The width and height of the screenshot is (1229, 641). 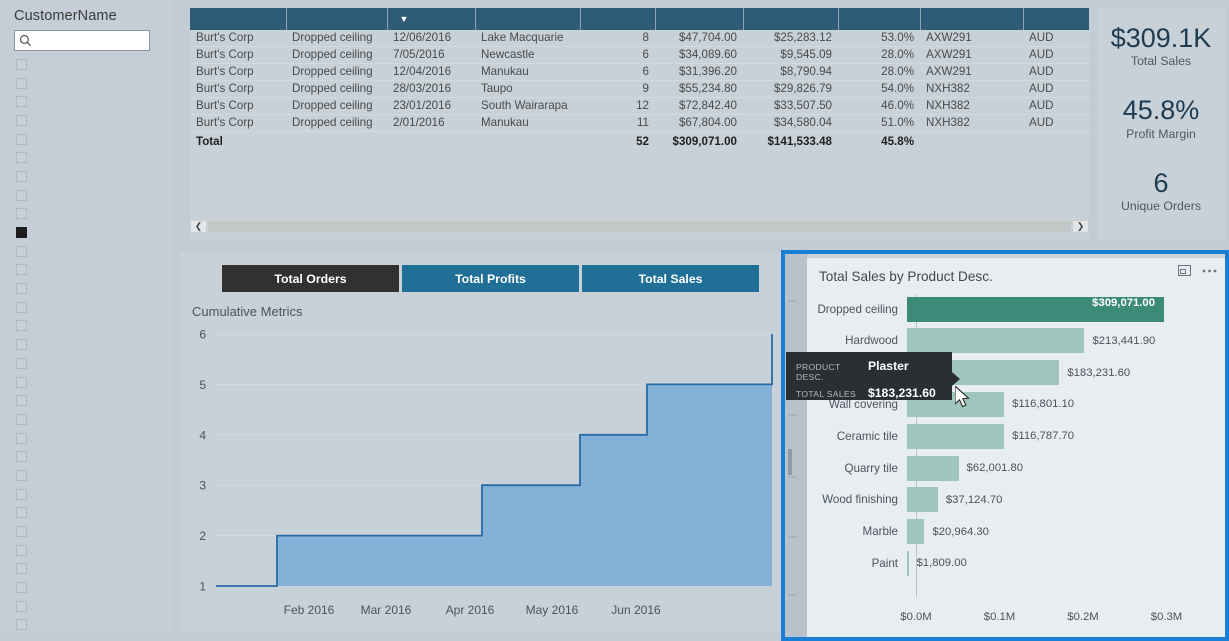 I want to click on more-options-icon, so click(x=1209, y=271).